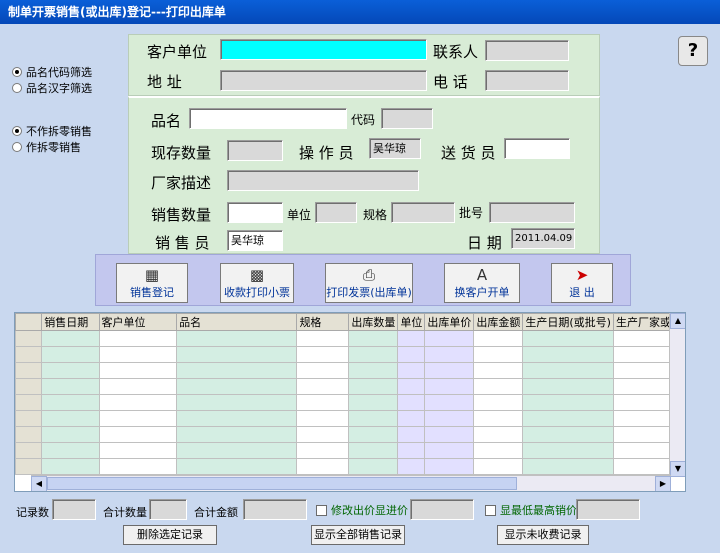  What do you see at coordinates (369, 283) in the screenshot?
I see `invoice-print-button: ⎙ 打印发票(出库单)` at bounding box center [369, 283].